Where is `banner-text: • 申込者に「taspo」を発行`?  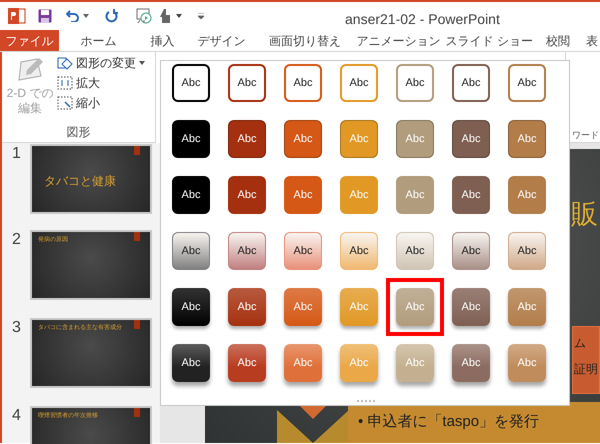
banner-text: • 申込者に「taspo」を発行 is located at coordinates (449, 422).